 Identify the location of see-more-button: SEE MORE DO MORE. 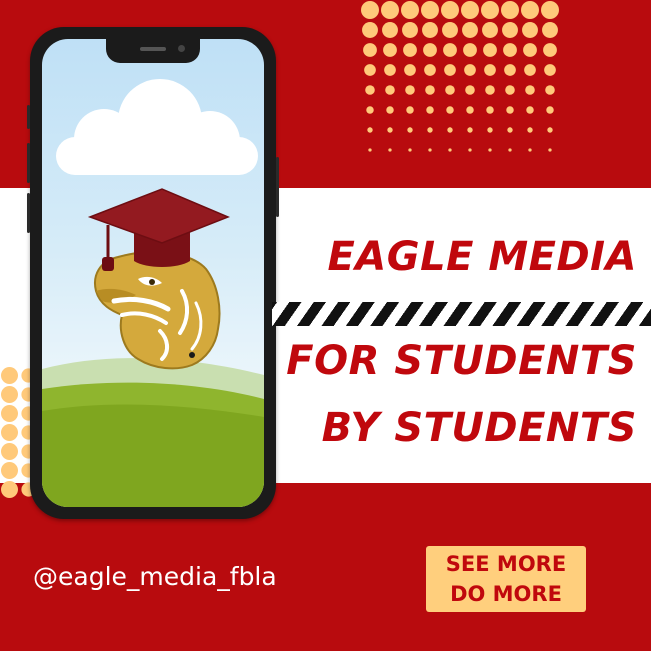
(506, 579).